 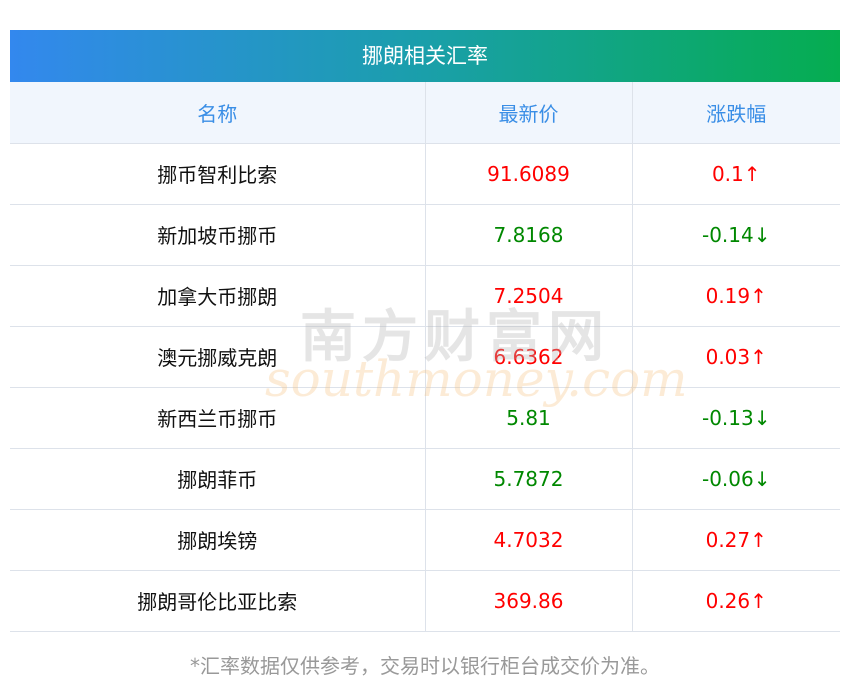 I want to click on table-row: 新加坡币挪币 7.8168 -0.14↓, so click(x=425, y=235).